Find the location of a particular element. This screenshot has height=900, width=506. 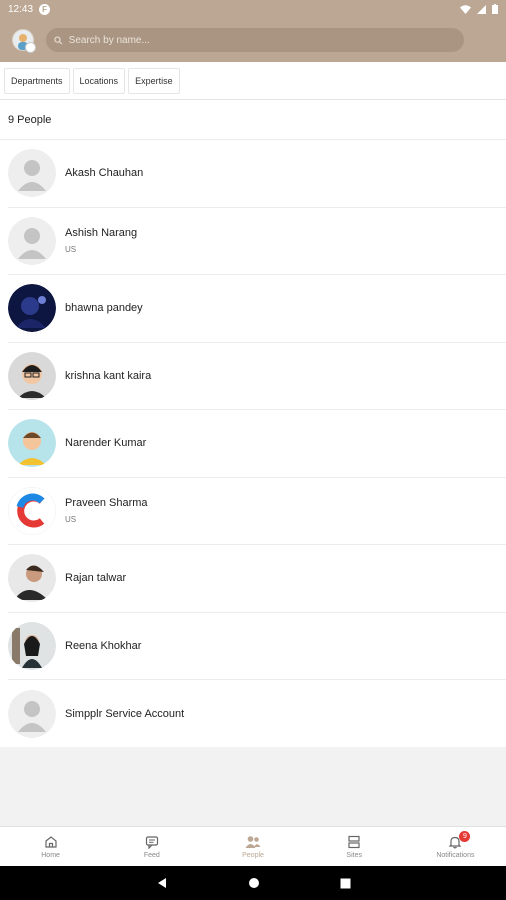

nav-people: People is located at coordinates (252, 846).